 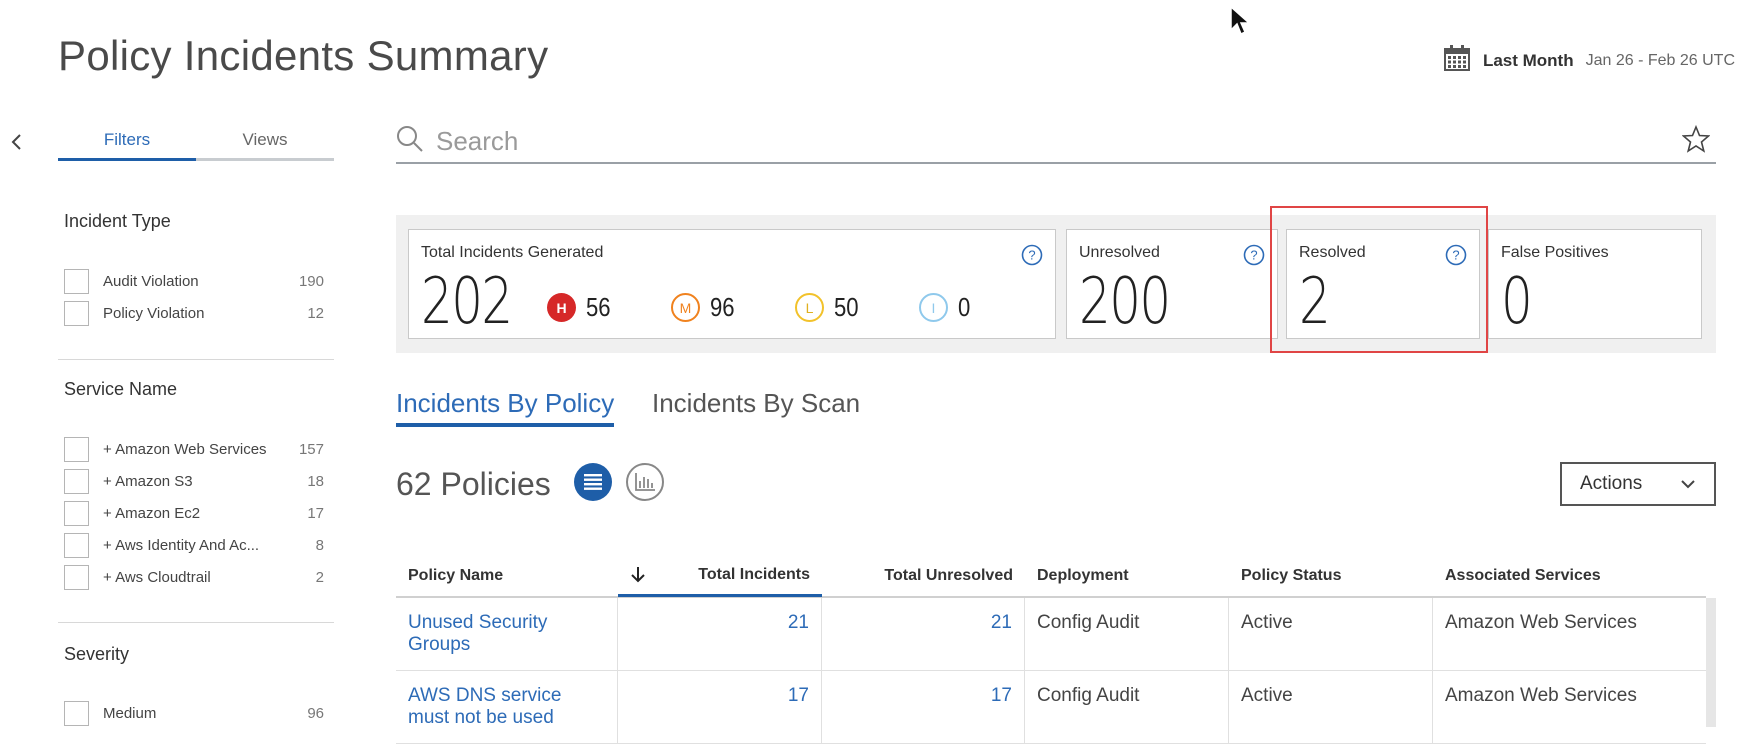 What do you see at coordinates (410, 141) in the screenshot?
I see `search-icon` at bounding box center [410, 141].